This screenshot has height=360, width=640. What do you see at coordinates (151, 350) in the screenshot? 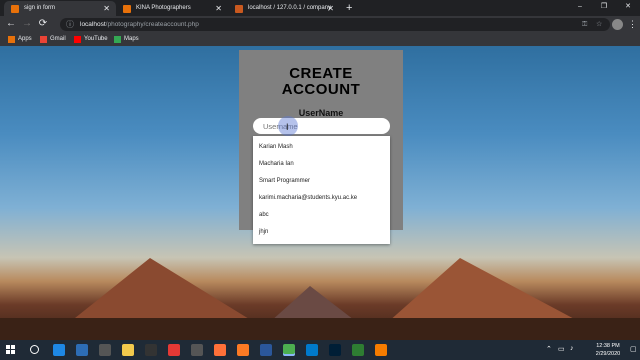
I see `movies-icon` at bounding box center [151, 350].